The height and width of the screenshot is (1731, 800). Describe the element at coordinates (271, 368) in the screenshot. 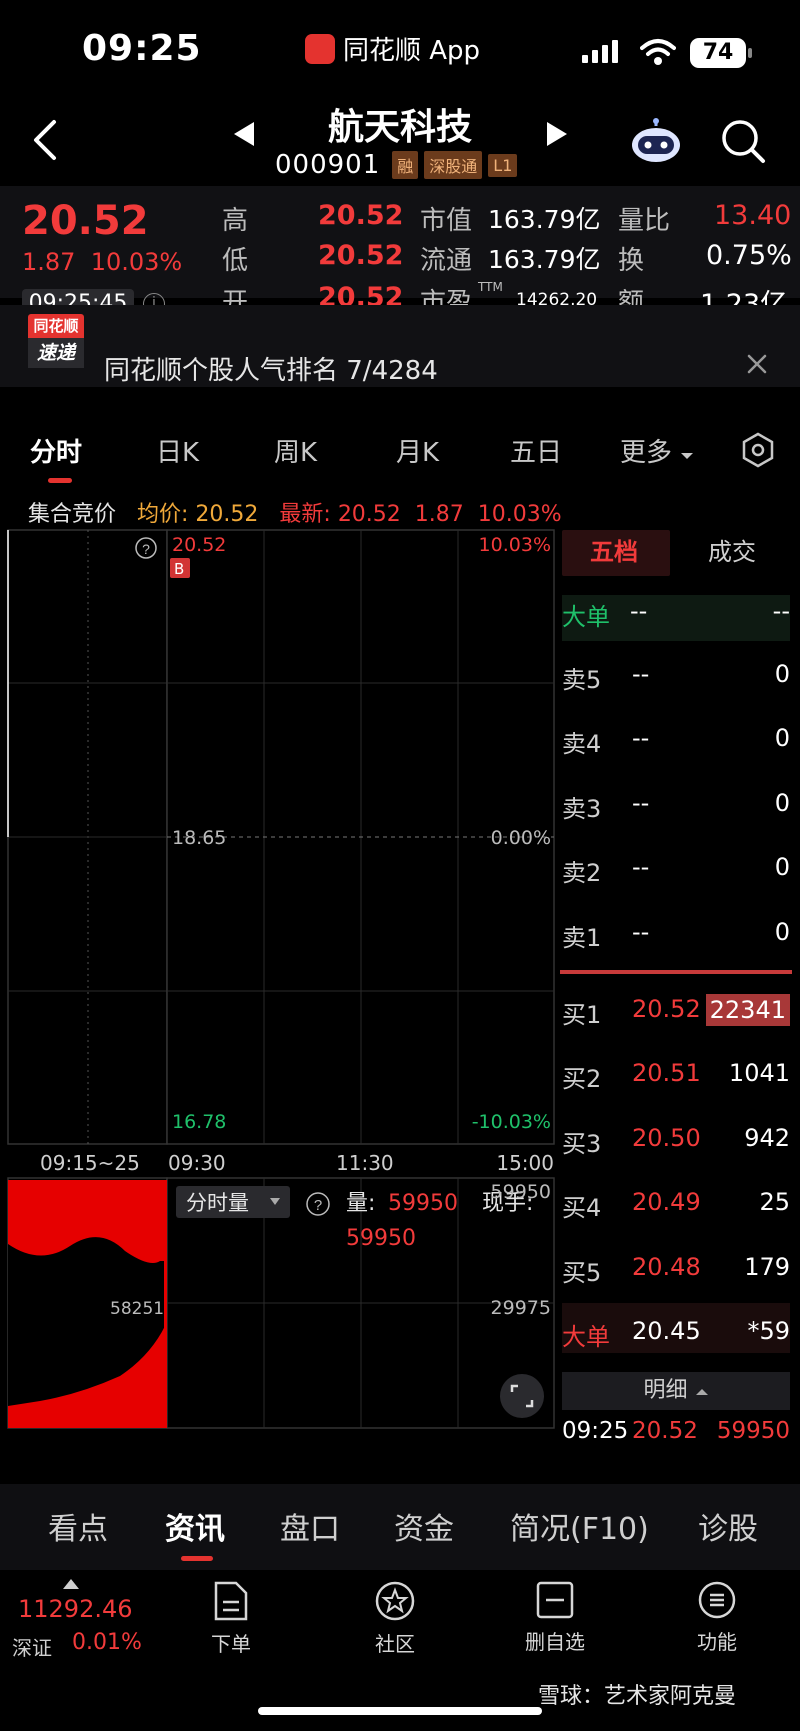

I see `popularity-text: 同花顺个股人气排名 7/4284` at that location.